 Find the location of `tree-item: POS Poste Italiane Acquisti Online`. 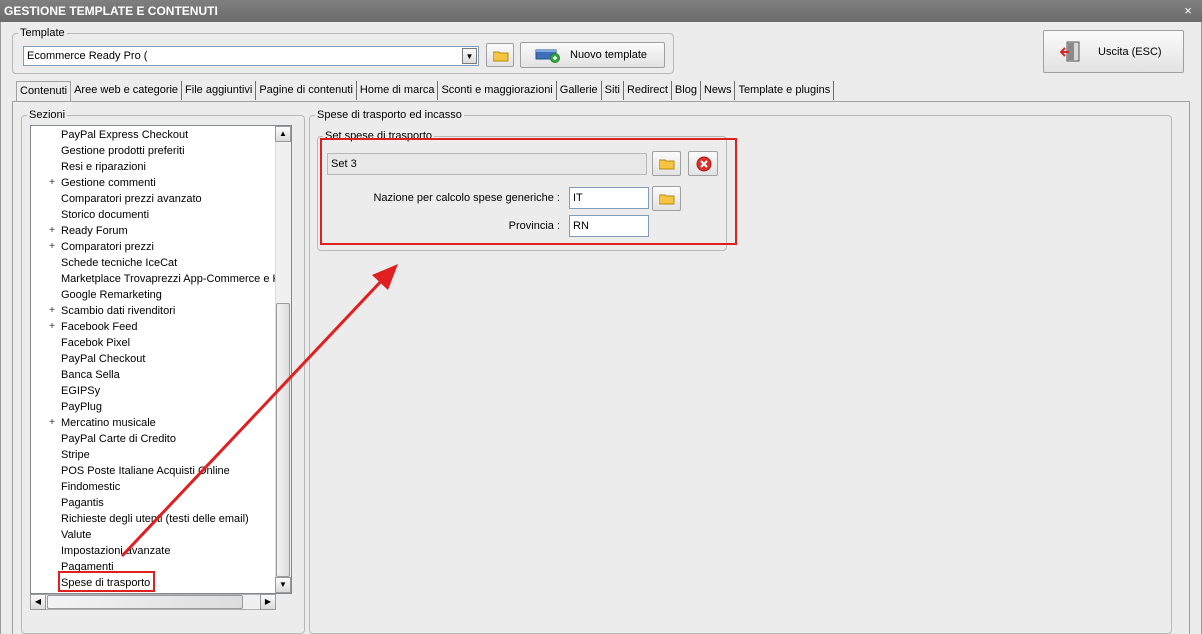

tree-item: POS Poste Italiane Acquisti Online is located at coordinates (153, 471).